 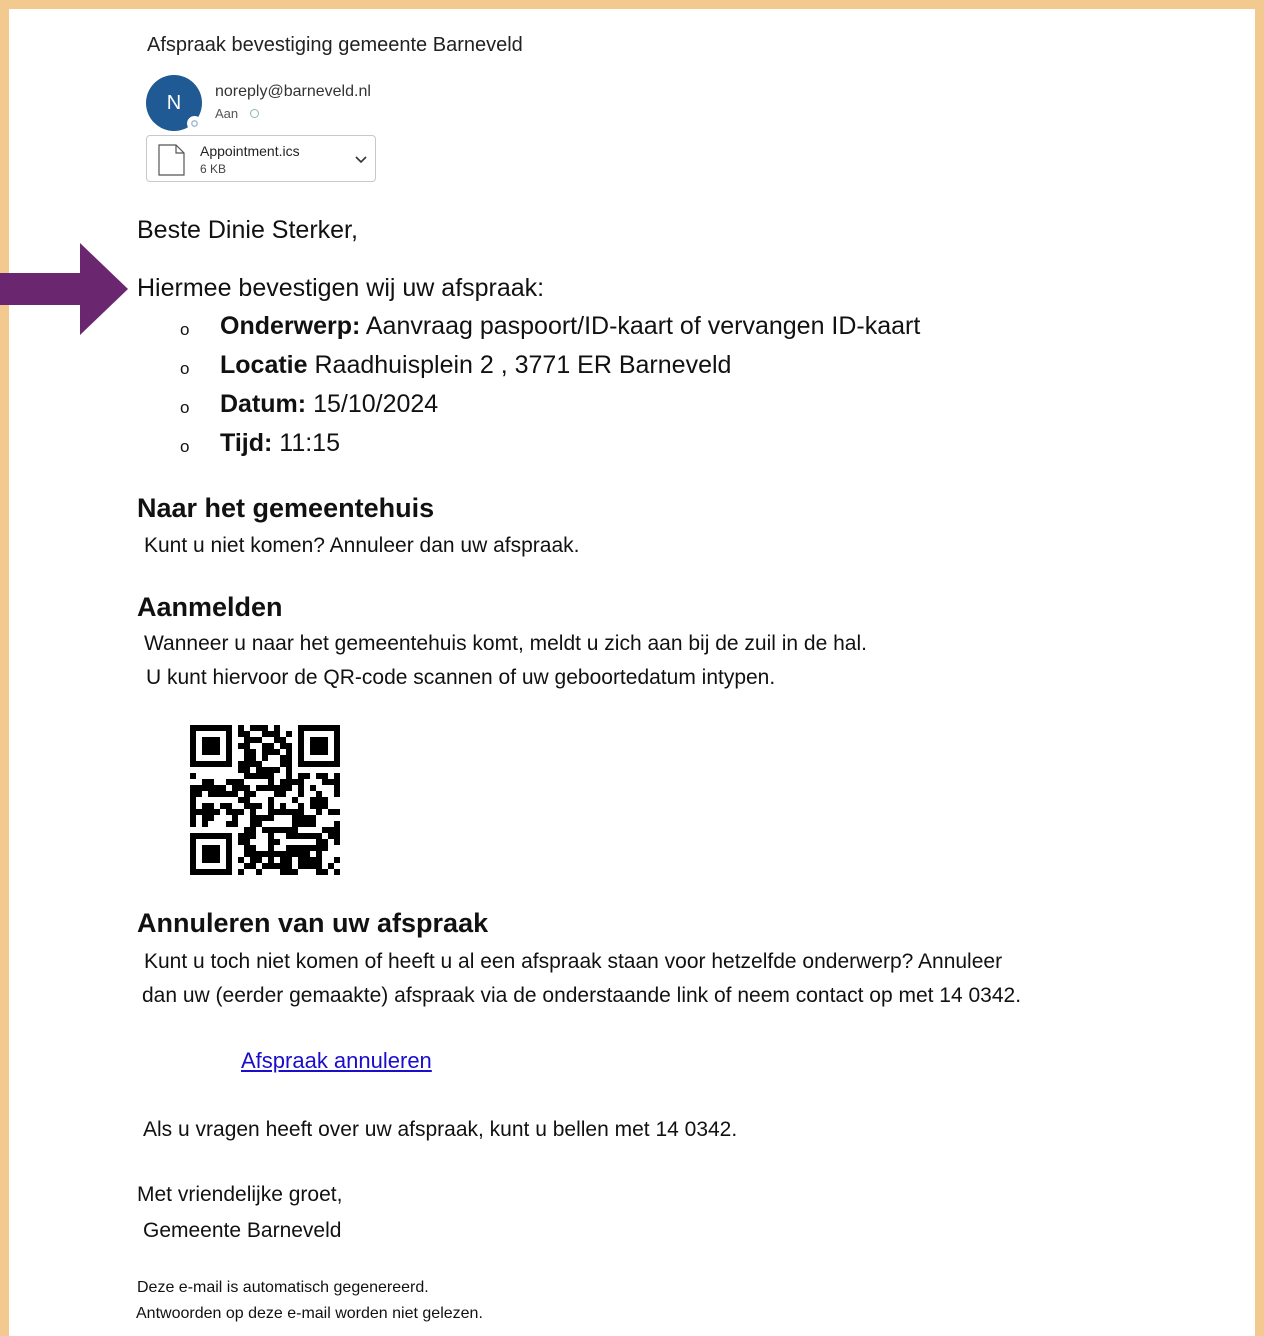 What do you see at coordinates (309, 443) in the screenshot?
I see `detail-value: 11:15` at bounding box center [309, 443].